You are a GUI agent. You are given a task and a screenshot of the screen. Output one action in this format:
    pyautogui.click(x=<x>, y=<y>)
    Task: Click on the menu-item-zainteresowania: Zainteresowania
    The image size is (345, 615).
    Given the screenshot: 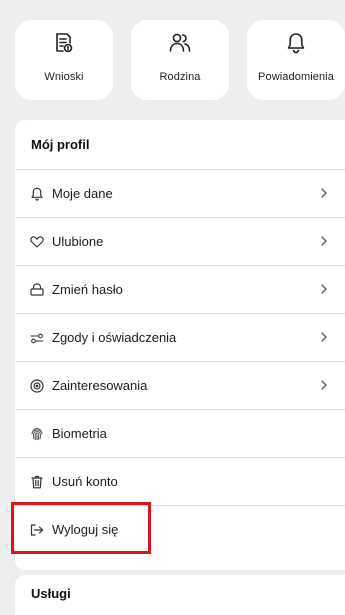 What is the action you would take?
    pyautogui.click(x=180, y=385)
    